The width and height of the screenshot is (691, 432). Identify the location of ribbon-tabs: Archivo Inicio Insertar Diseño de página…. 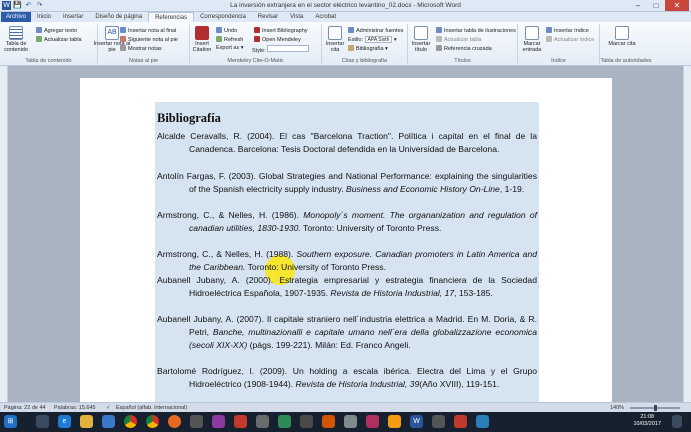
(345, 17).